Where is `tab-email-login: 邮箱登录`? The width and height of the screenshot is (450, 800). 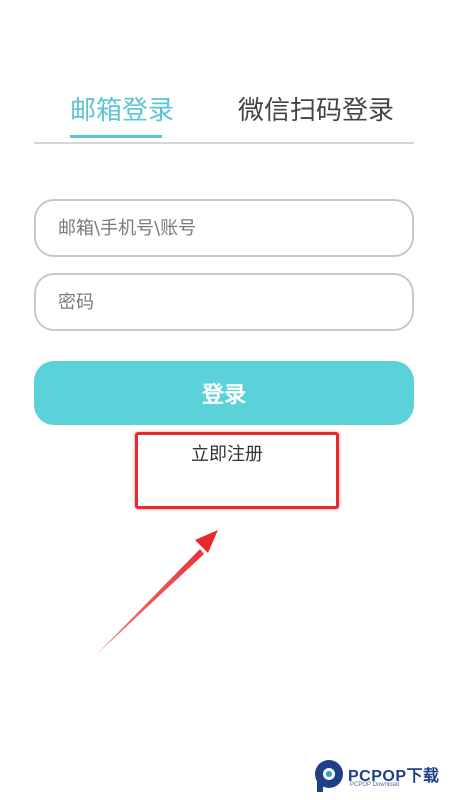
tab-email-login: 邮箱登录 is located at coordinates (122, 111).